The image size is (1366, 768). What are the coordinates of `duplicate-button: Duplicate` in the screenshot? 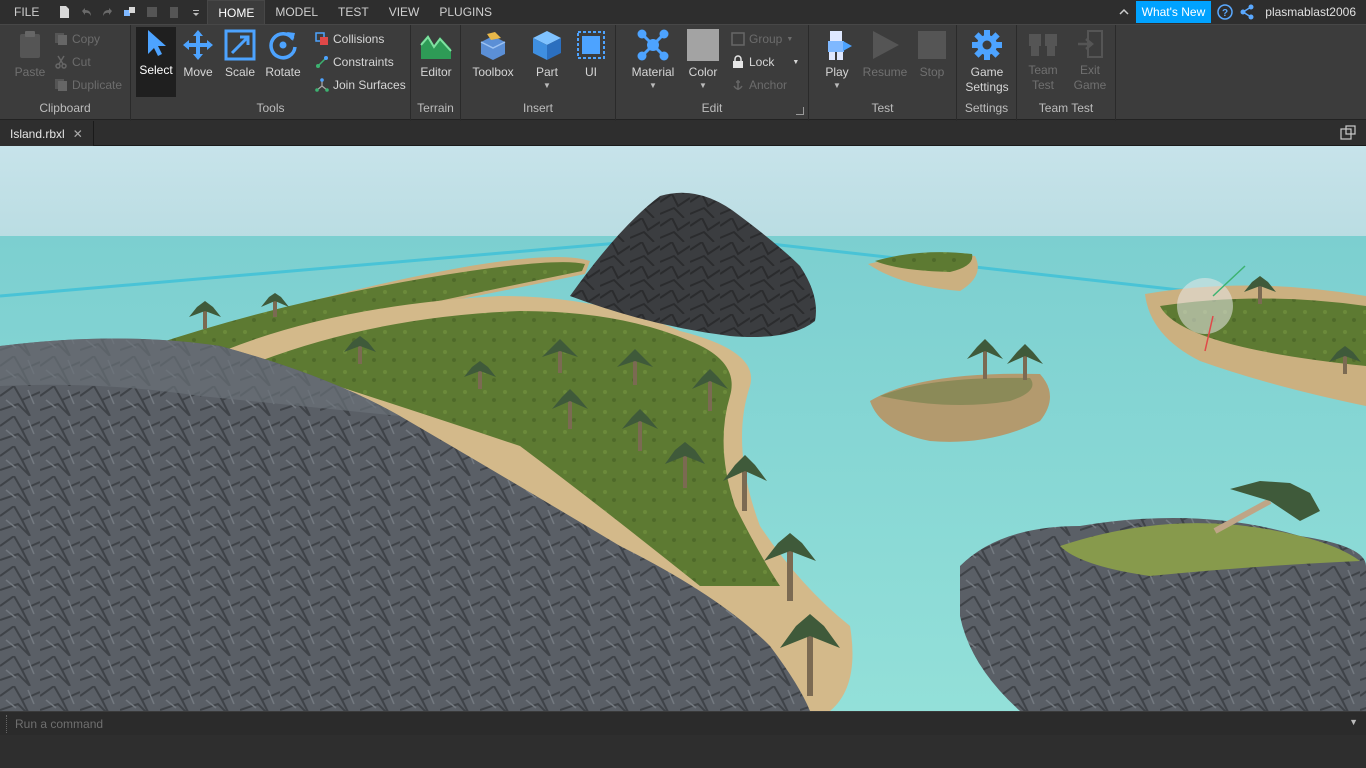 It's located at (88, 85).